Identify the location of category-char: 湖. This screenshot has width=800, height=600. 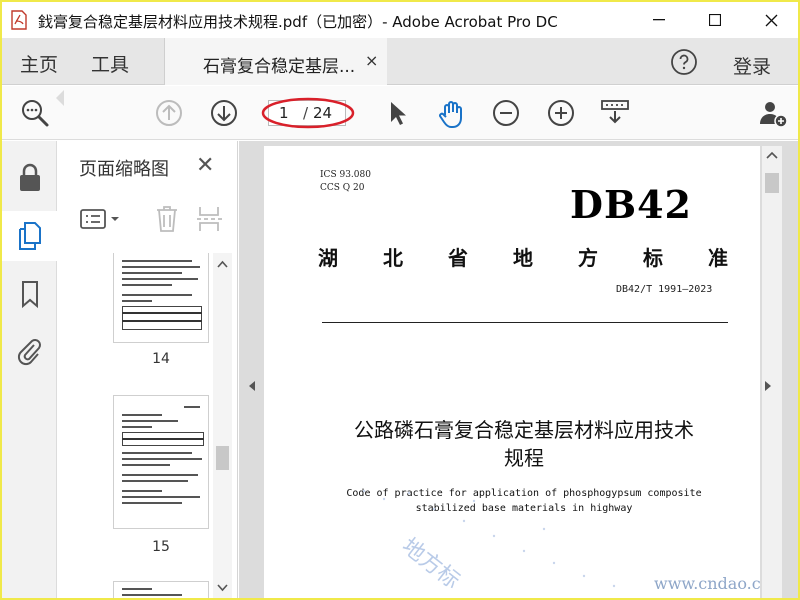
(328, 258).